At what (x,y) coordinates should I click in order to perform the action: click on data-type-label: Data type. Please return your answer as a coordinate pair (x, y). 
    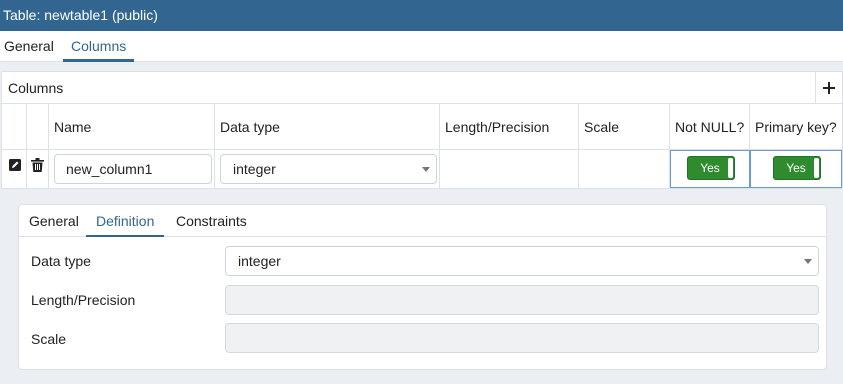
    Looking at the image, I should click on (61, 261).